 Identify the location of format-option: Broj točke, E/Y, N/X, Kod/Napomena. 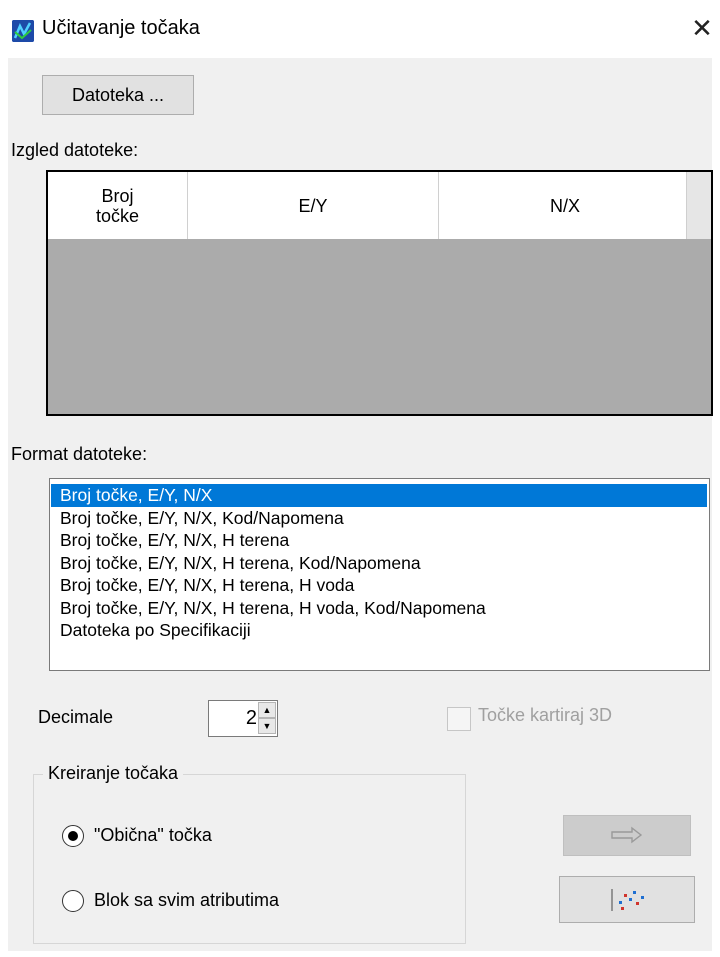
(379, 518).